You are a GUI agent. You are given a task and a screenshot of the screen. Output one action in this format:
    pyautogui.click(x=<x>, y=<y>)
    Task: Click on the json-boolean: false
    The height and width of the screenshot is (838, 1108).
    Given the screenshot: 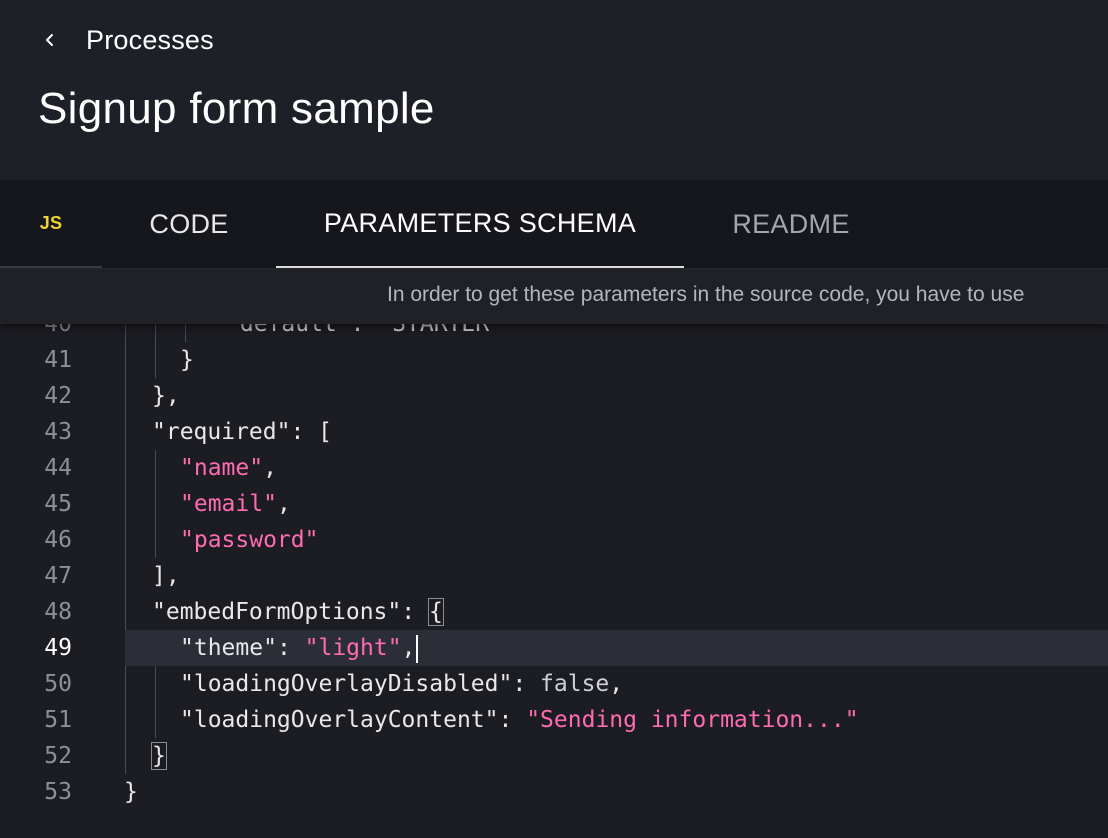 What is the action you would take?
    pyautogui.click(x=575, y=684)
    